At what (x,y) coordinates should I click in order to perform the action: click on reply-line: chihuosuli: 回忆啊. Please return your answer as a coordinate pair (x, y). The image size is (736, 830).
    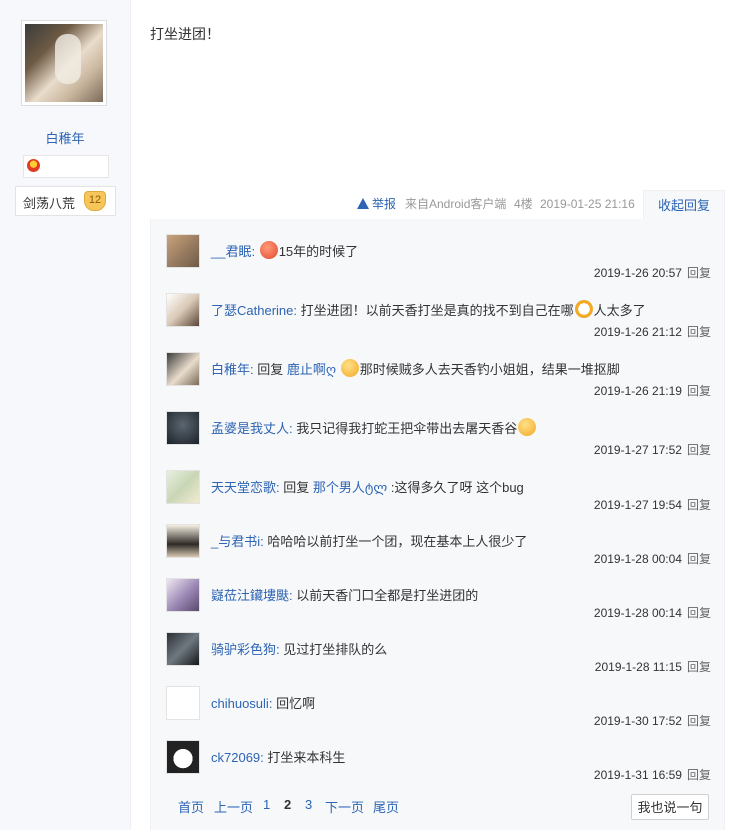
    Looking at the image, I should click on (263, 702).